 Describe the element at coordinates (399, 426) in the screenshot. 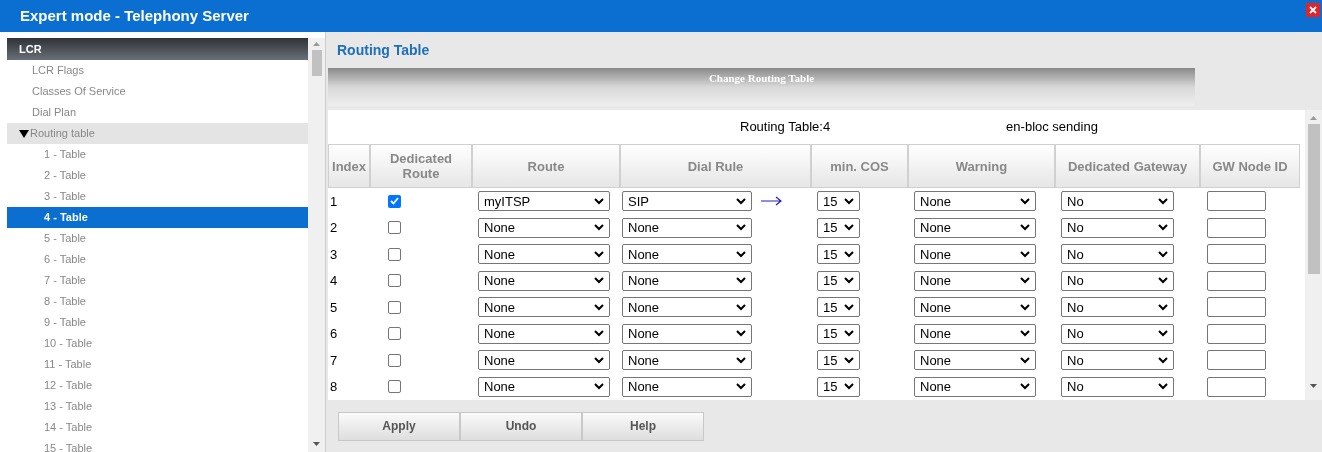

I see `action-button: Apply` at that location.